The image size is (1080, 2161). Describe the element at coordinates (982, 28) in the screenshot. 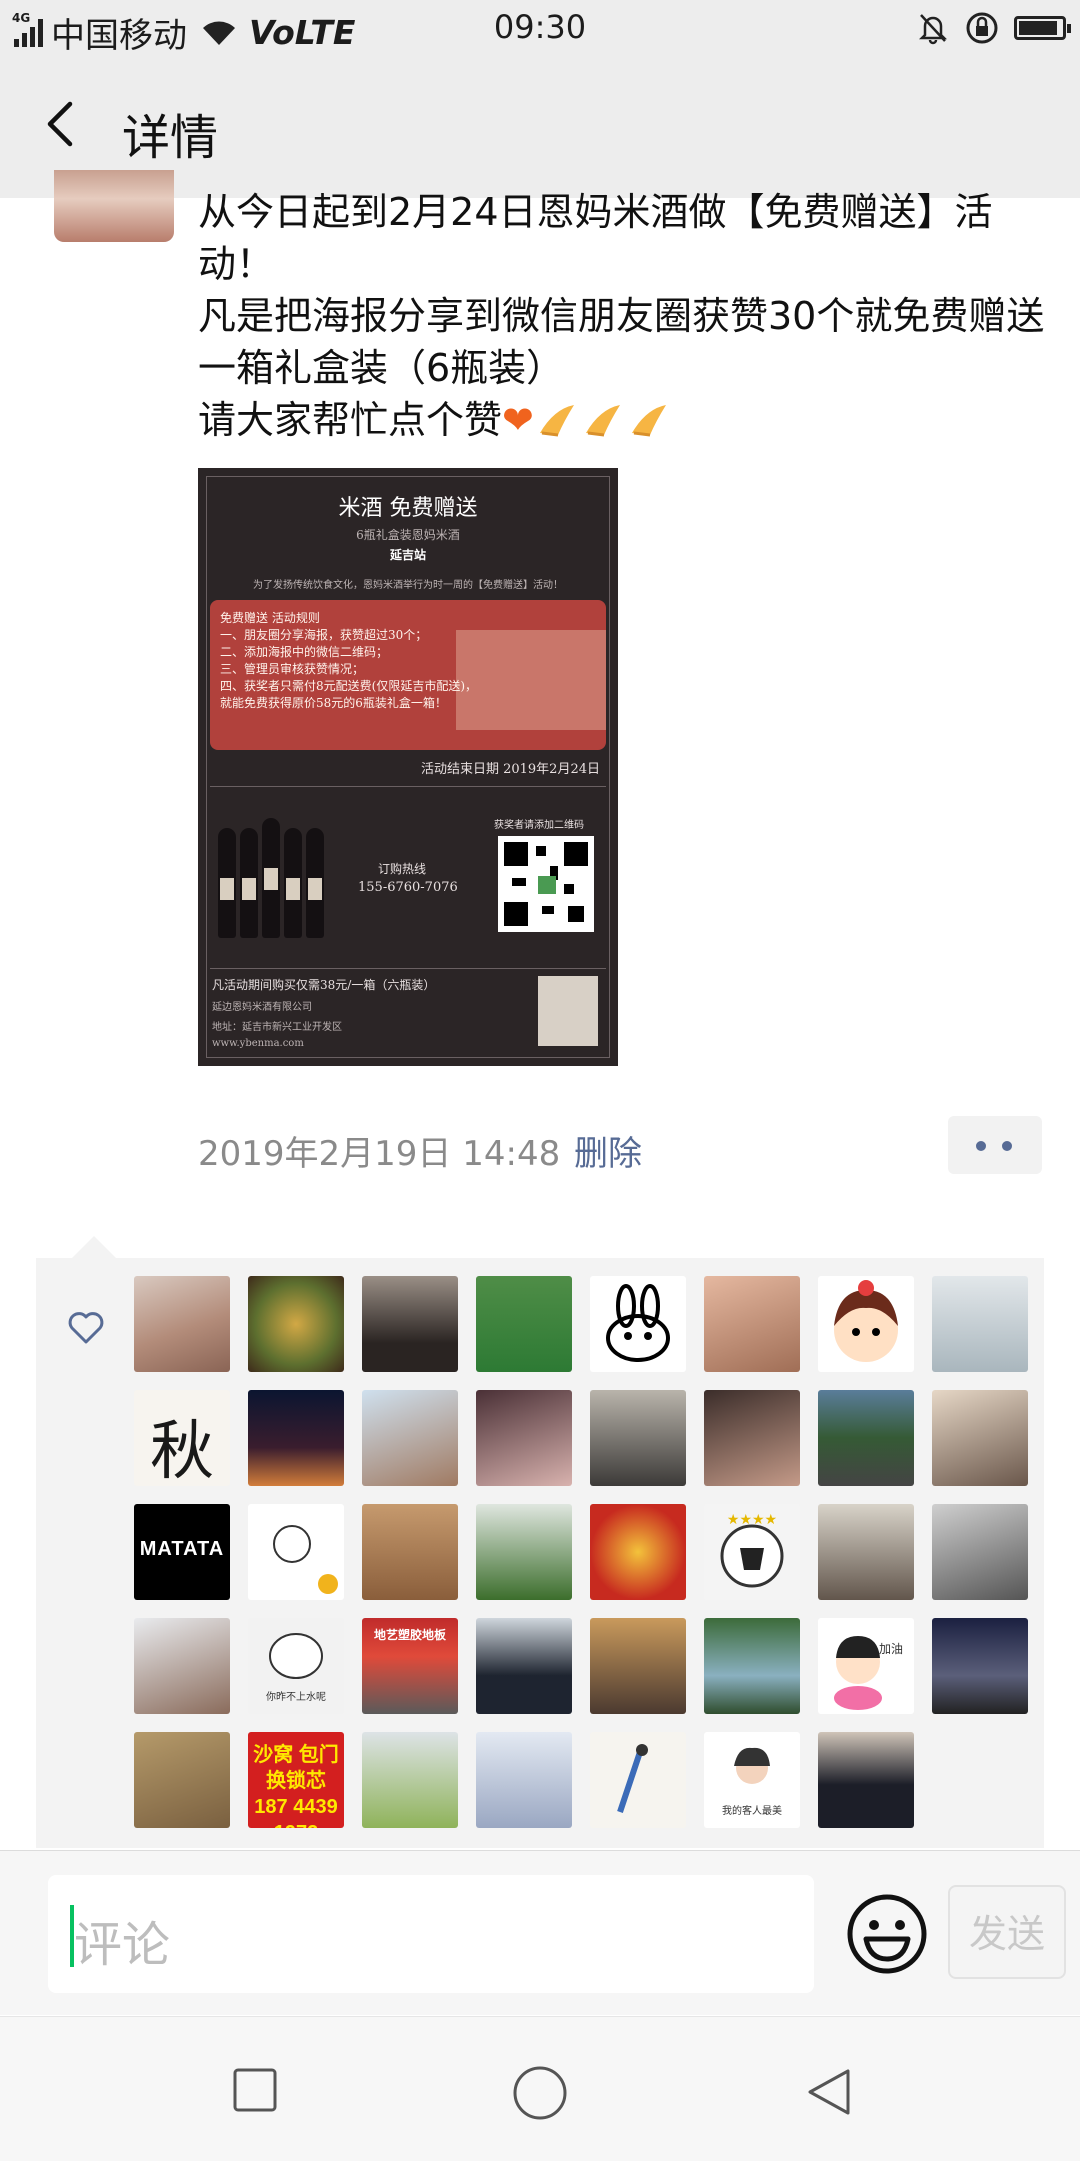

I see `rotation-lock-icon` at that location.